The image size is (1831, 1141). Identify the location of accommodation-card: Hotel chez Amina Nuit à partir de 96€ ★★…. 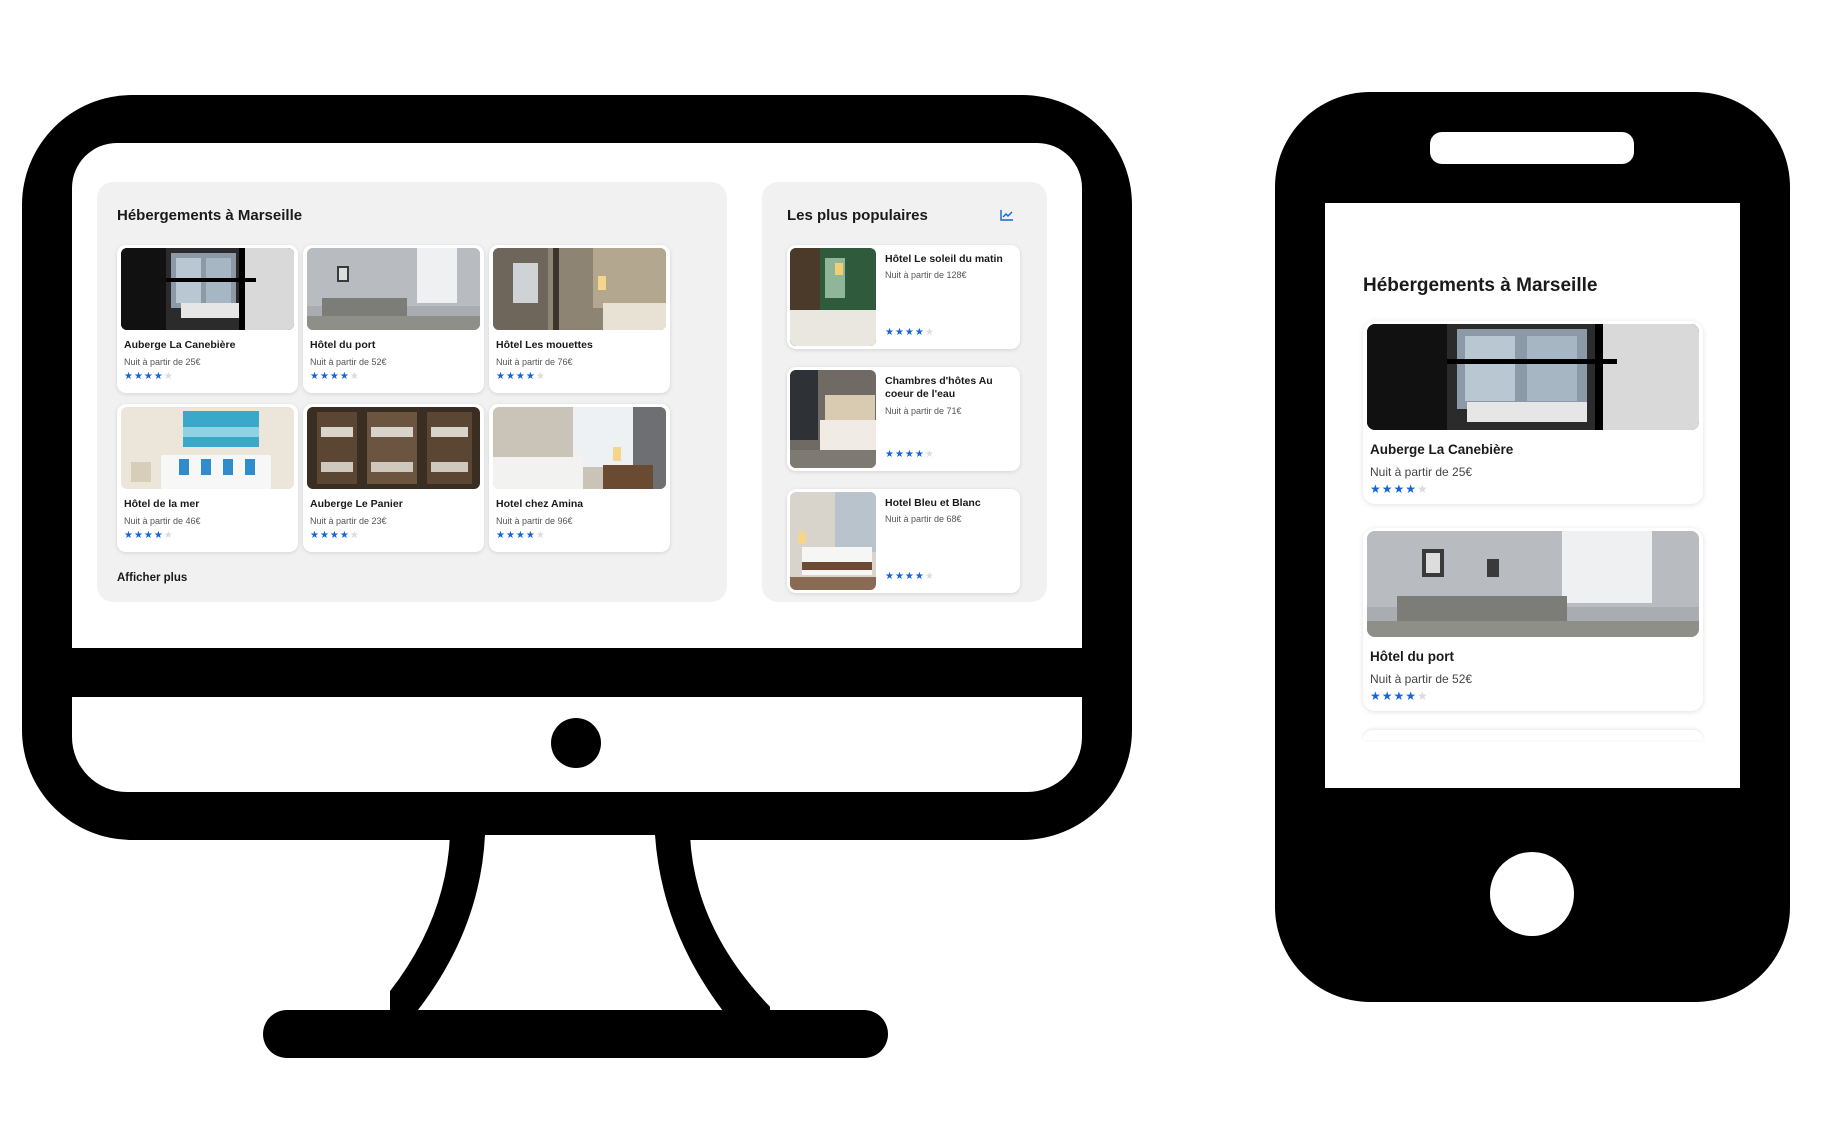
(579, 478).